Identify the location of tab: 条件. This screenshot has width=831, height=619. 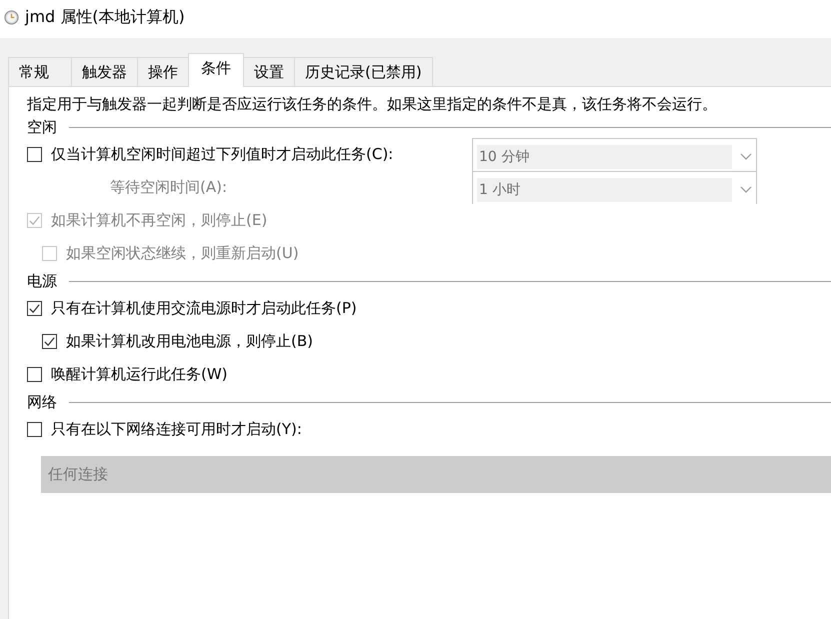
(216, 70).